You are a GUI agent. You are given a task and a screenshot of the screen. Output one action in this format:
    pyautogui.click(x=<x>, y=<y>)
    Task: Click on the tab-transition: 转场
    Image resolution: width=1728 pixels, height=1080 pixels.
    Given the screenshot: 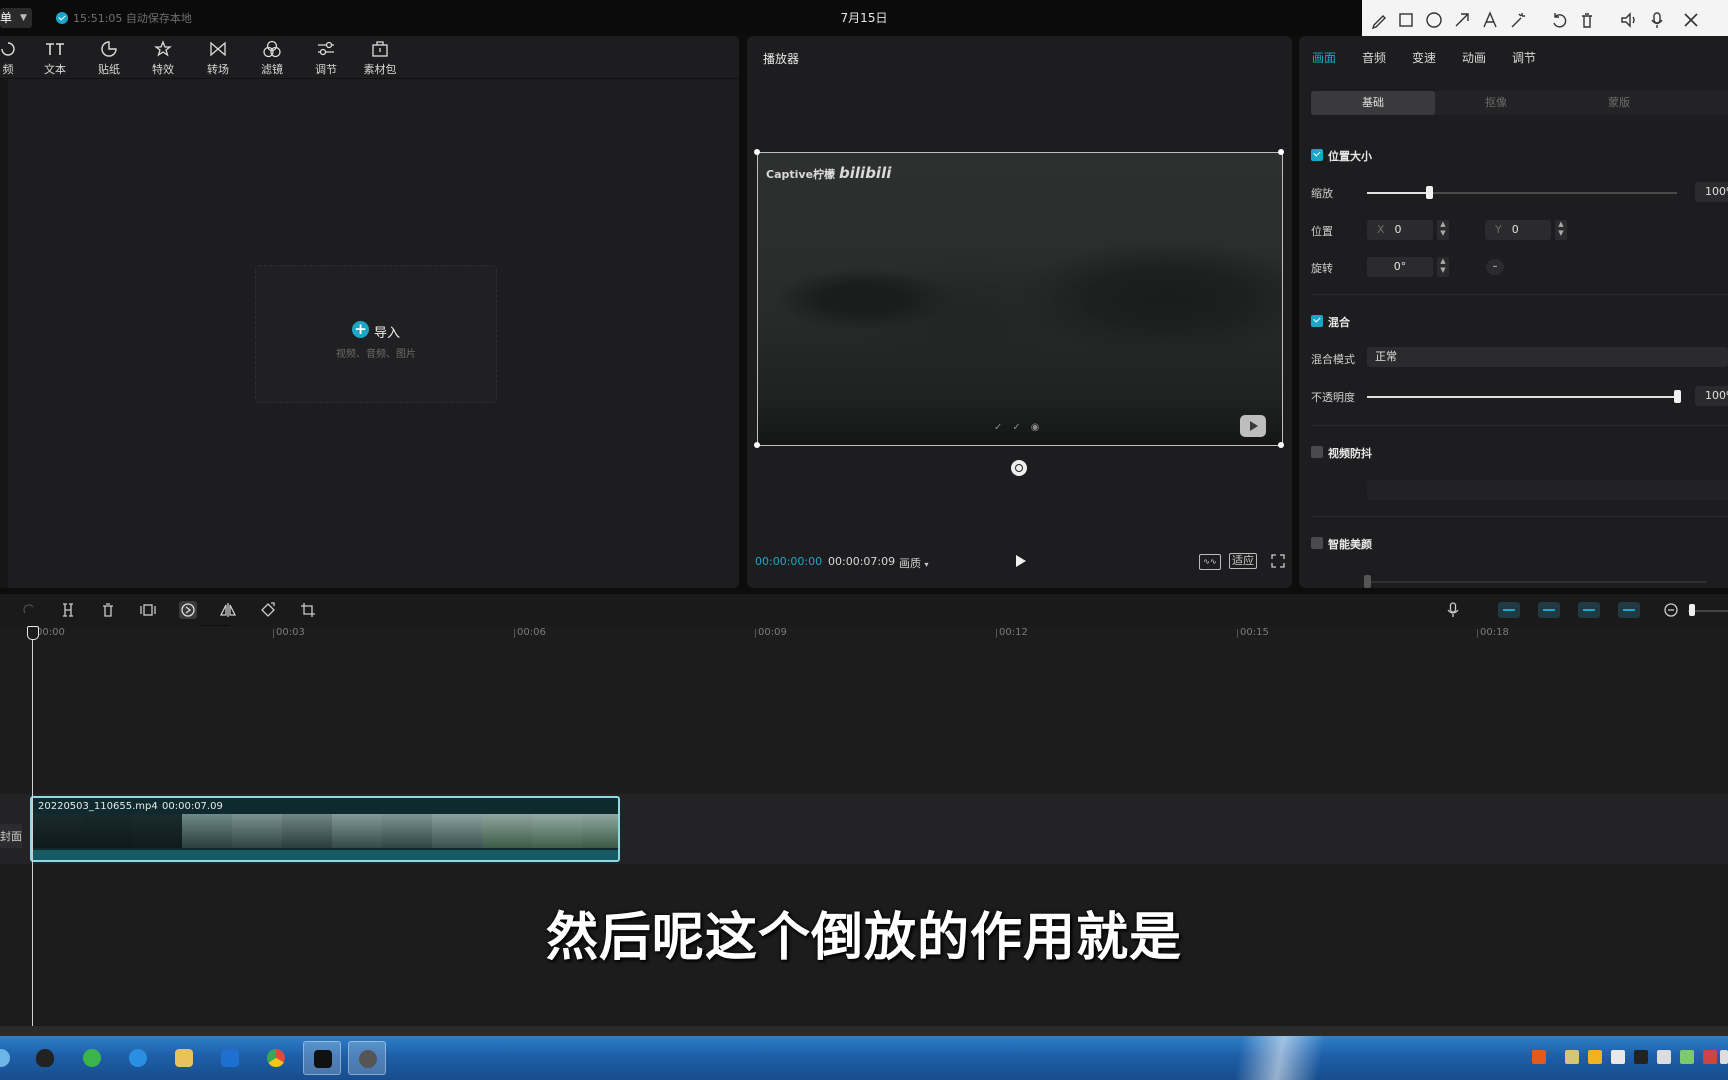 What is the action you would take?
    pyautogui.click(x=218, y=59)
    